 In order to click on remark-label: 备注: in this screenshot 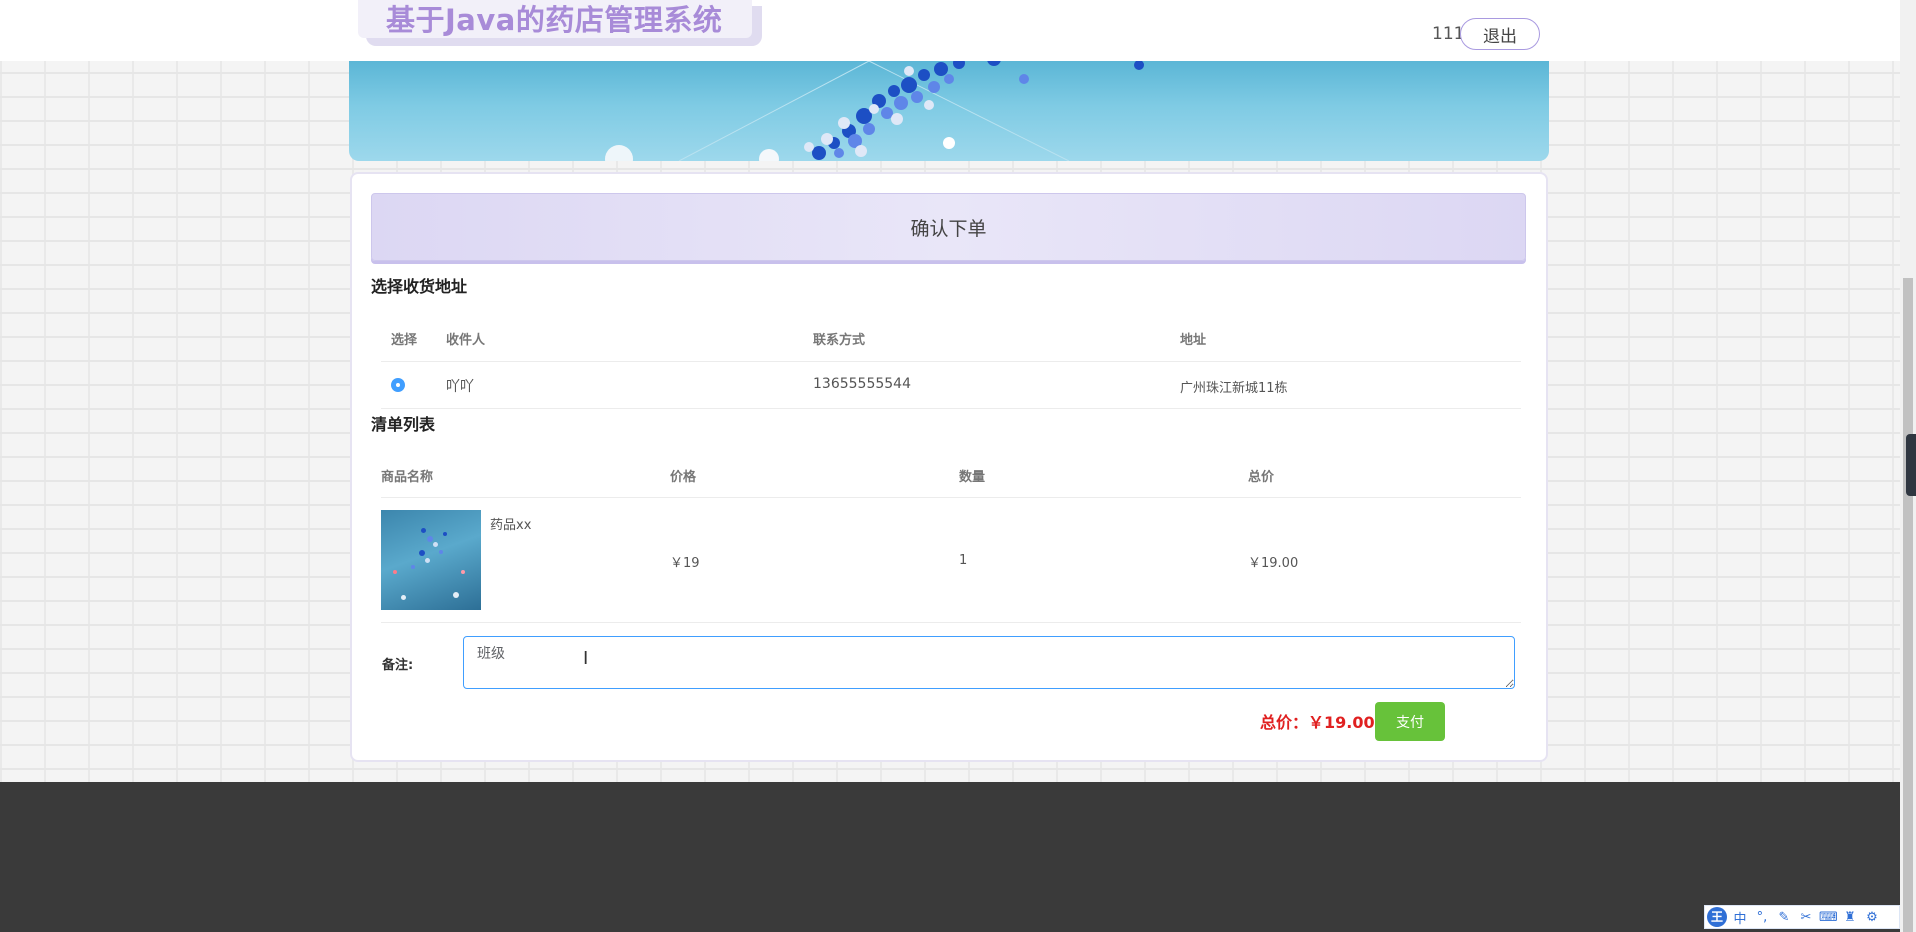, I will do `click(398, 665)`.